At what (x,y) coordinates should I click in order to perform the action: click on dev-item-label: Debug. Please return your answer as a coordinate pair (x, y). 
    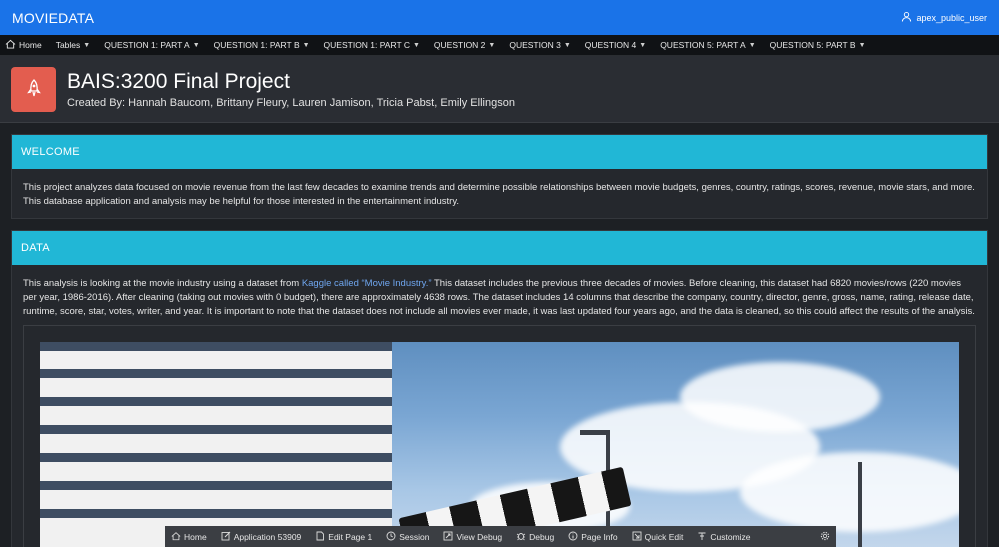
    Looking at the image, I should click on (542, 536).